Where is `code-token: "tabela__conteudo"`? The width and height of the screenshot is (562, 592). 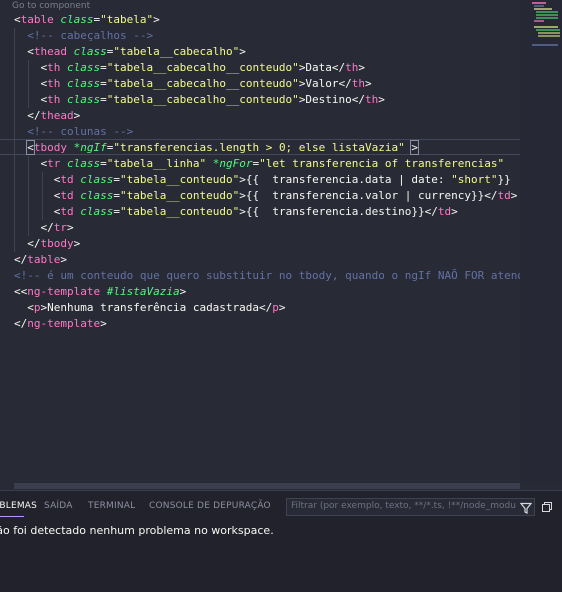
code-token: "tabela__conteudo" is located at coordinates (180, 195).